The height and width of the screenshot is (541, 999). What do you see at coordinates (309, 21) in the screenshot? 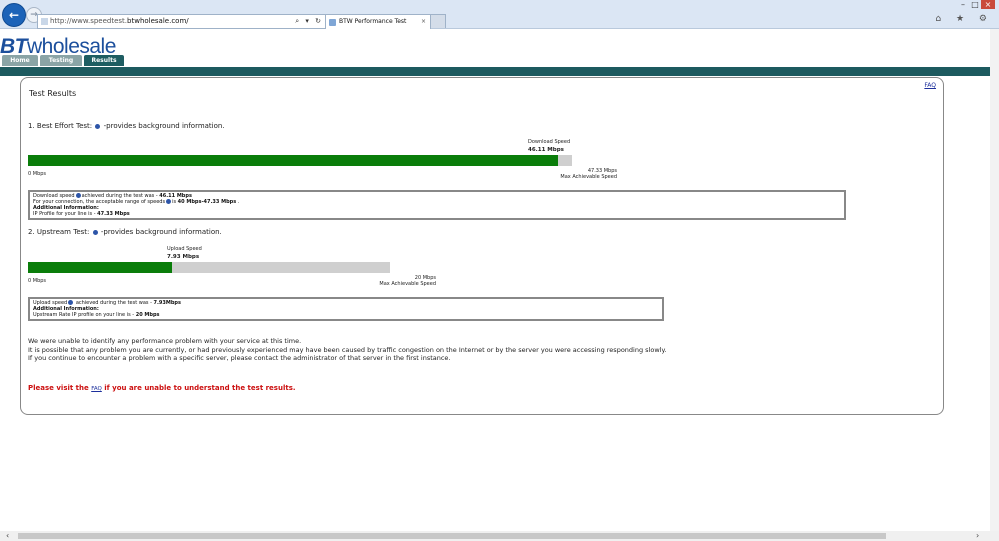
I see `address-tools: ⌕ ▾ ↻` at bounding box center [309, 21].